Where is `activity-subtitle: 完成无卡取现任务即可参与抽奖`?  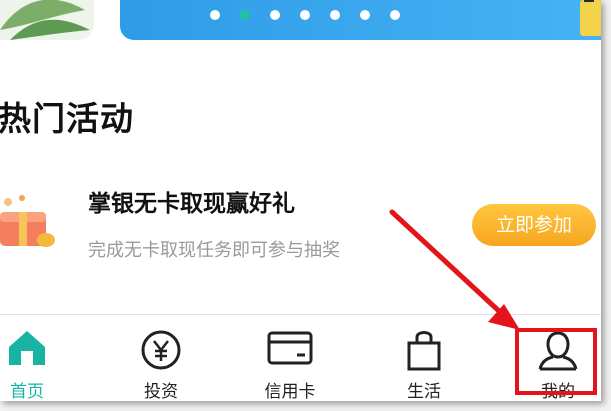
activity-subtitle: 完成无卡取现任务即可参与抽奖 is located at coordinates (214, 250).